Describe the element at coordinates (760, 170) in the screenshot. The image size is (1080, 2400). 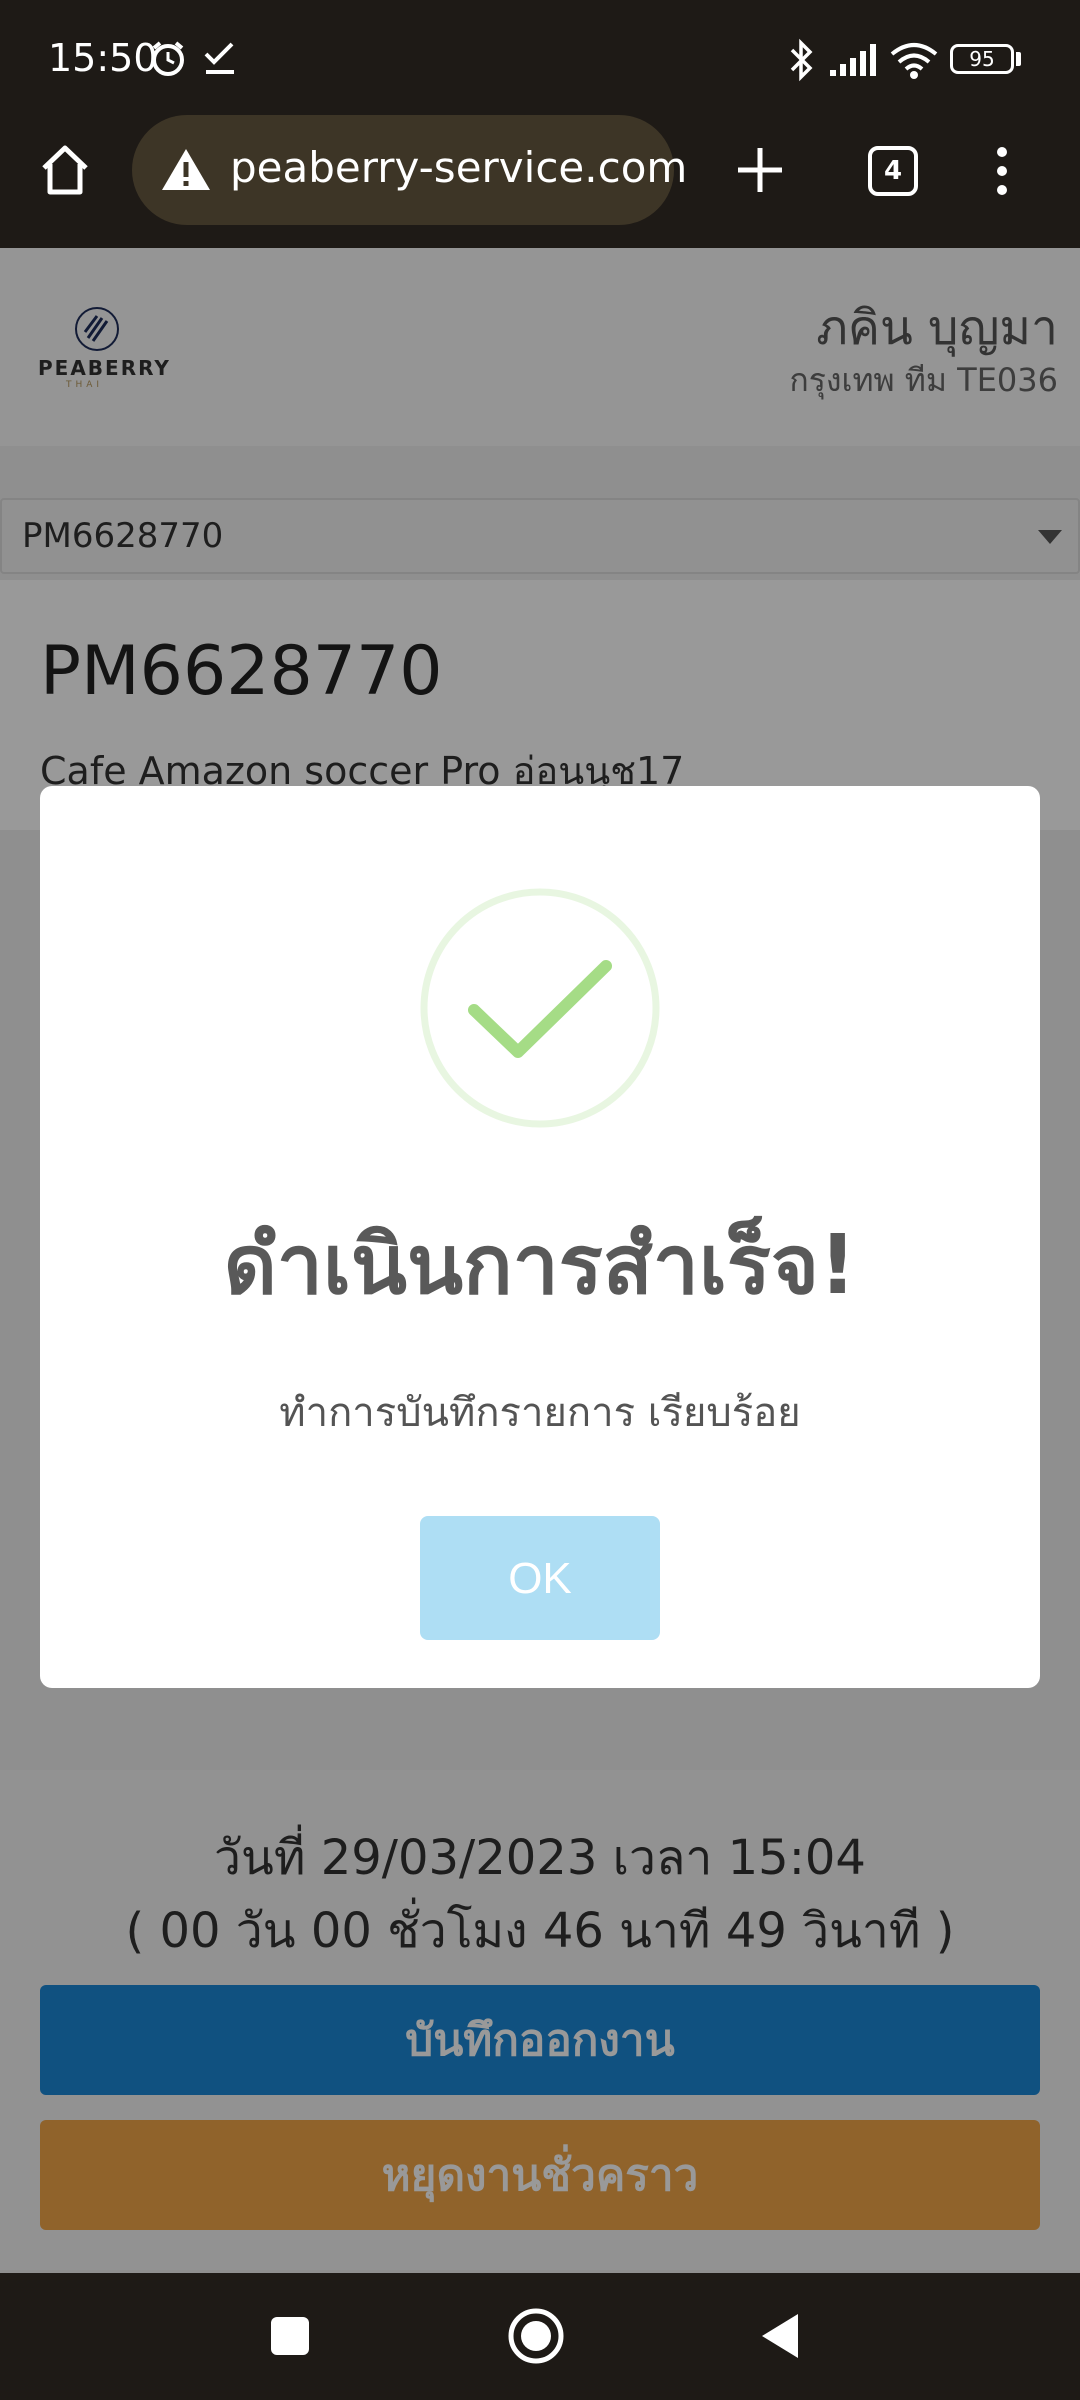
I see `add-tab-icon` at that location.